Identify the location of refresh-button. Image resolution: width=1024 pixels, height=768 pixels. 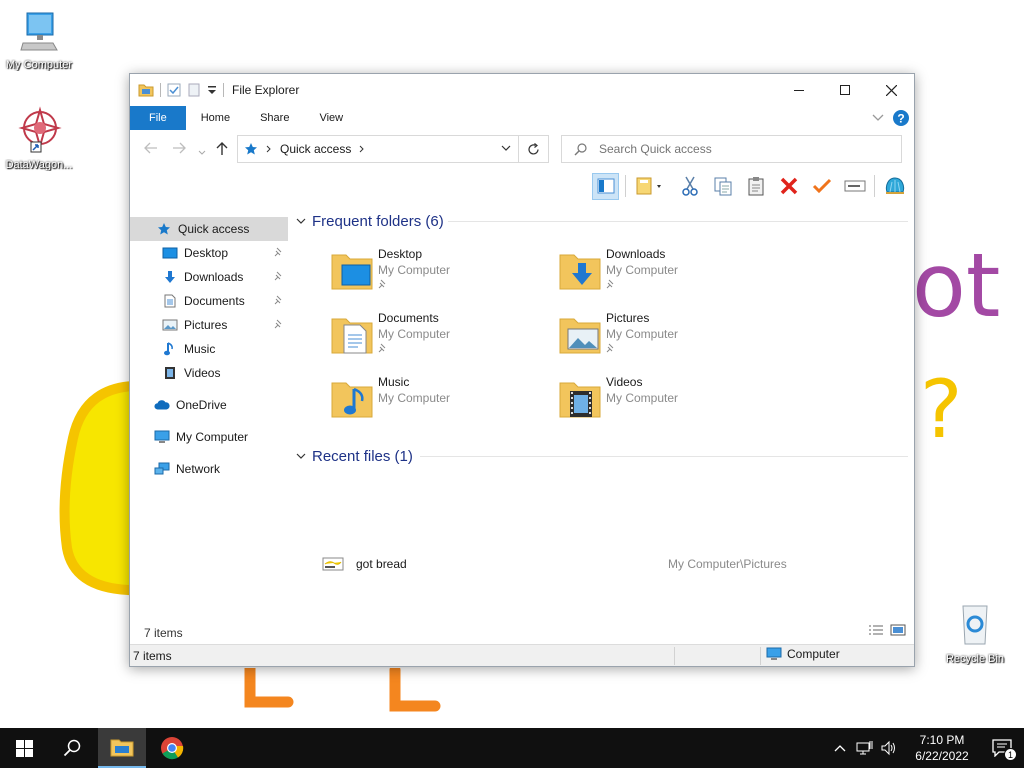
(533, 149).